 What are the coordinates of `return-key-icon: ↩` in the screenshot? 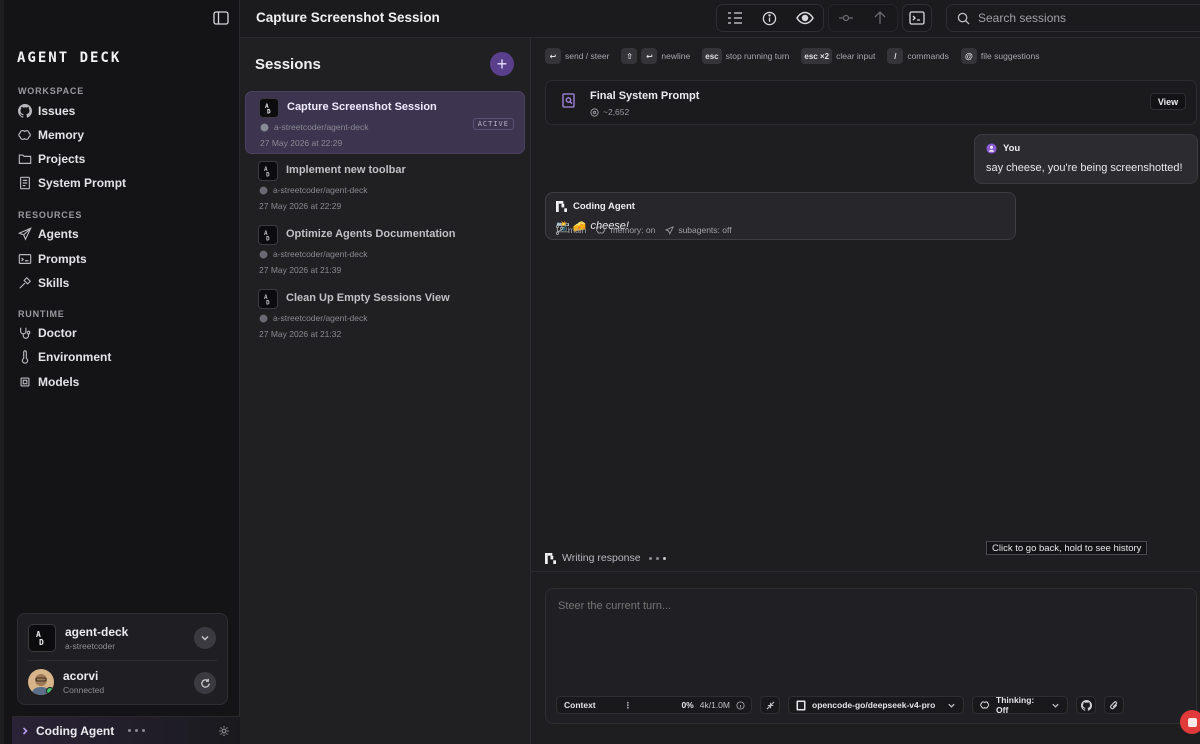 It's located at (553, 56).